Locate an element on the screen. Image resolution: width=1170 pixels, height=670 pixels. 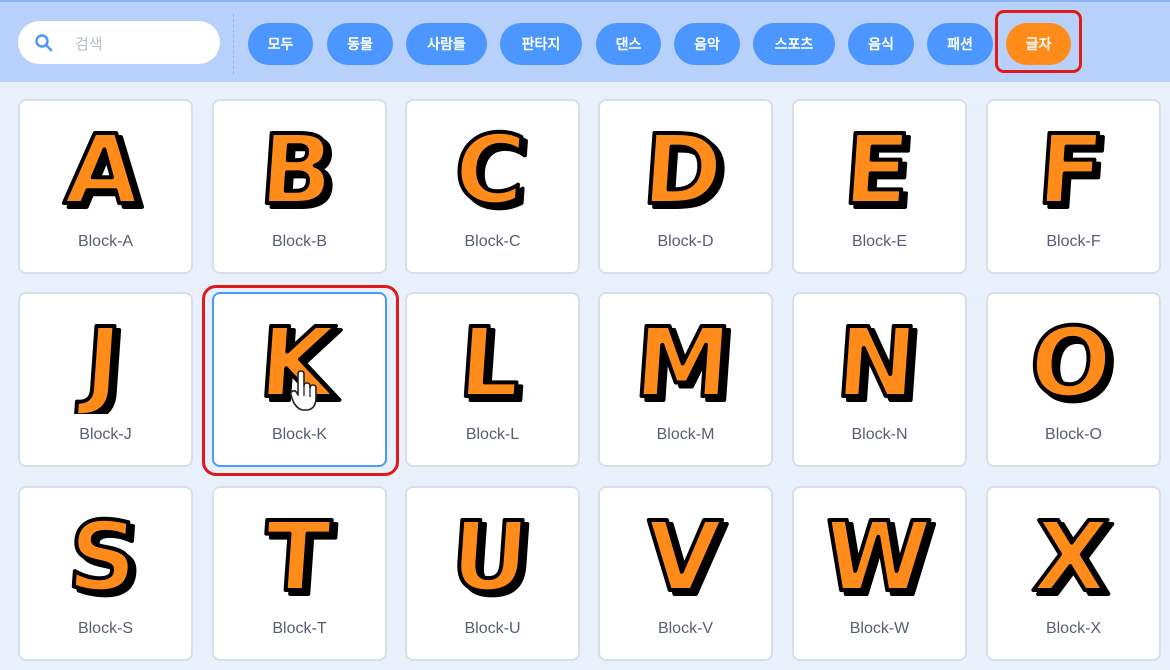
svg-text: L is located at coordinates (489, 360).